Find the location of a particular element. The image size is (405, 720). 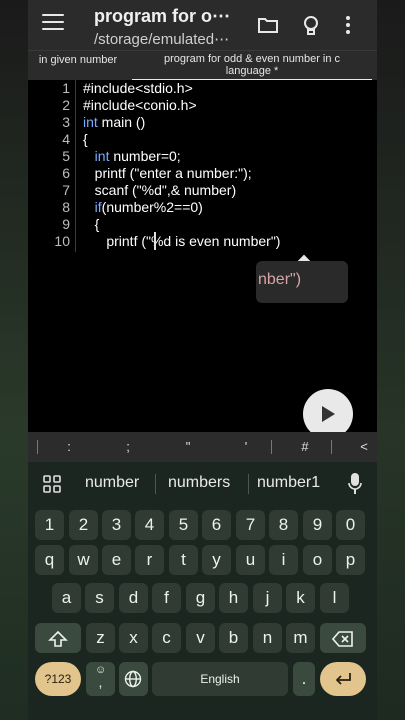

key-r: r is located at coordinates (149, 560).